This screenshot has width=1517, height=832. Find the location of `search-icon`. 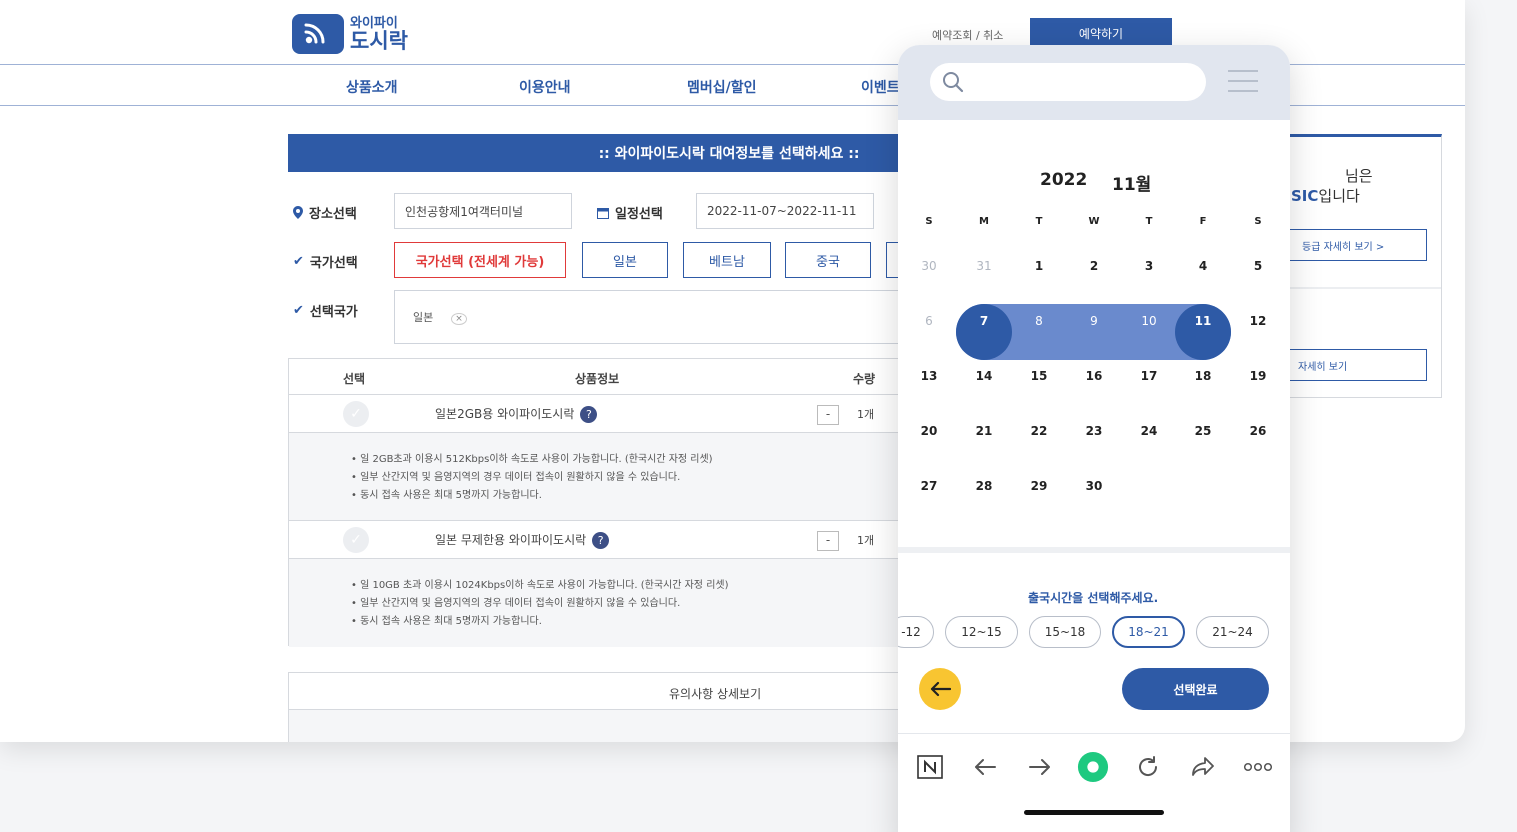

search-icon is located at coordinates (953, 82).